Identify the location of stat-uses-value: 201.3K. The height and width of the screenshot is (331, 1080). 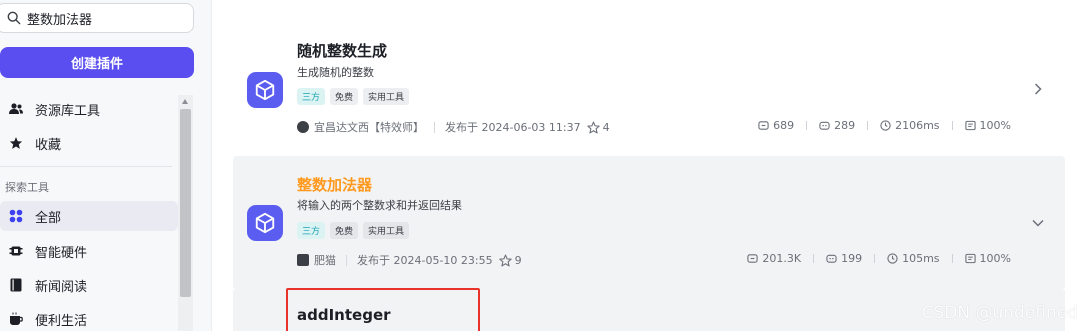
(782, 258).